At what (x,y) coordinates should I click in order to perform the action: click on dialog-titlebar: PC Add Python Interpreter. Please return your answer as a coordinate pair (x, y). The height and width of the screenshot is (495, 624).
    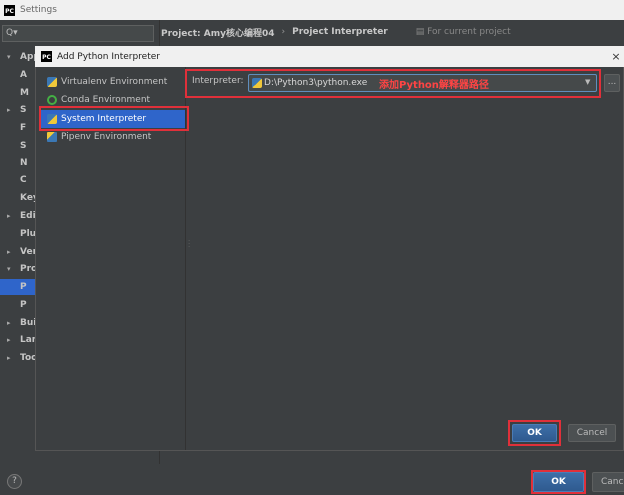
    Looking at the image, I should click on (329, 56).